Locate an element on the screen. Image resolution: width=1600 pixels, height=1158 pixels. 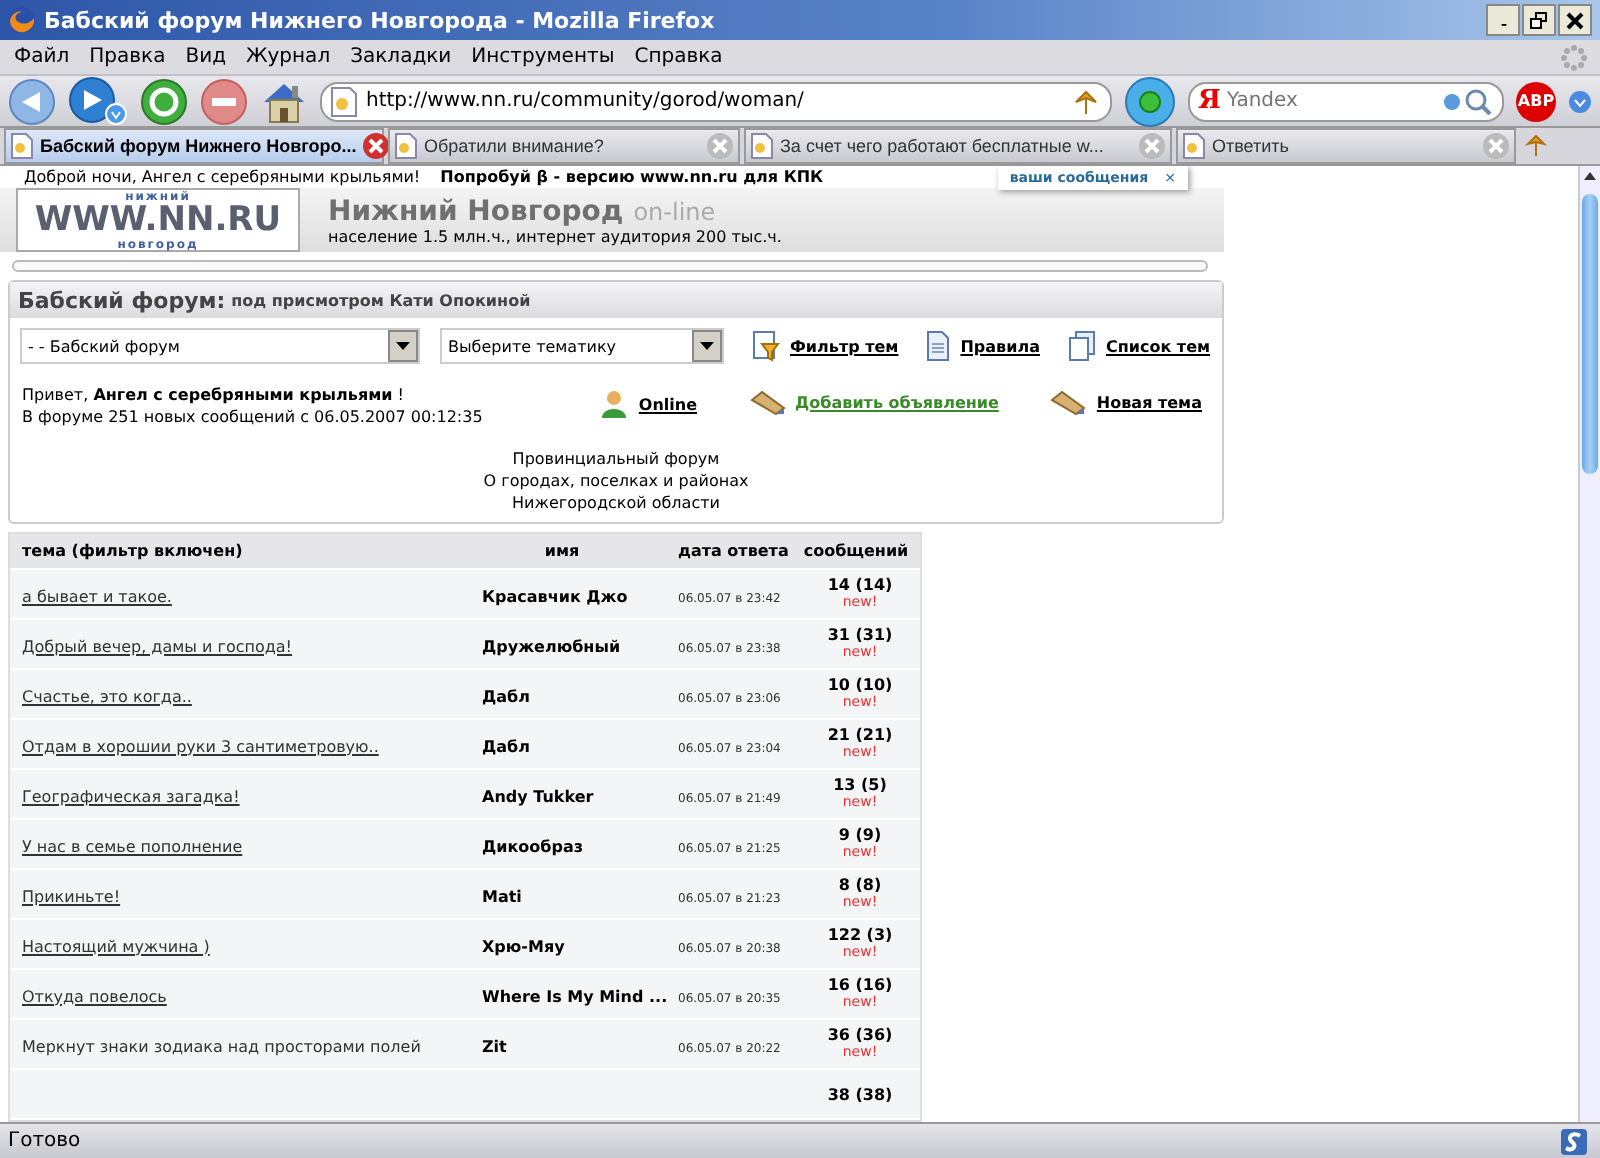
restore-button is located at coordinates (1539, 20).